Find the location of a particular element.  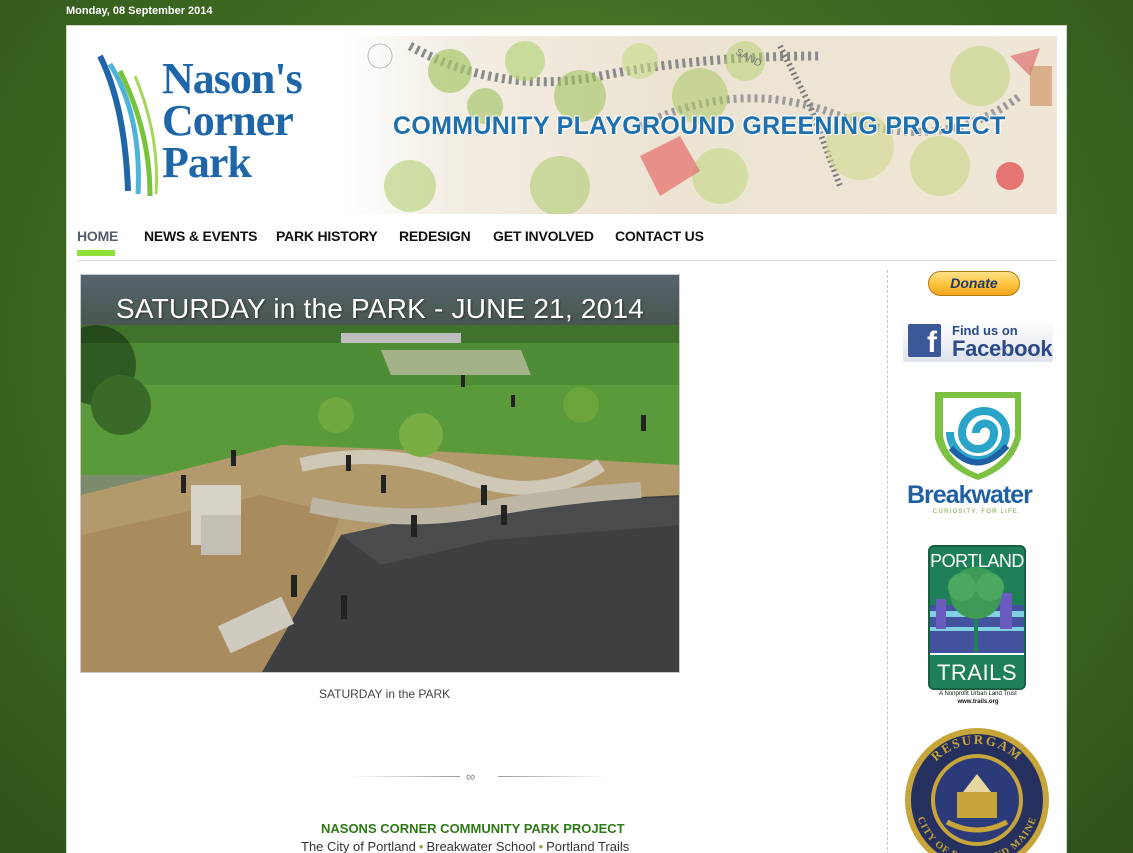

slide-title: SATURDAY in the PARK - JUNE 21, 2014 is located at coordinates (380, 308).